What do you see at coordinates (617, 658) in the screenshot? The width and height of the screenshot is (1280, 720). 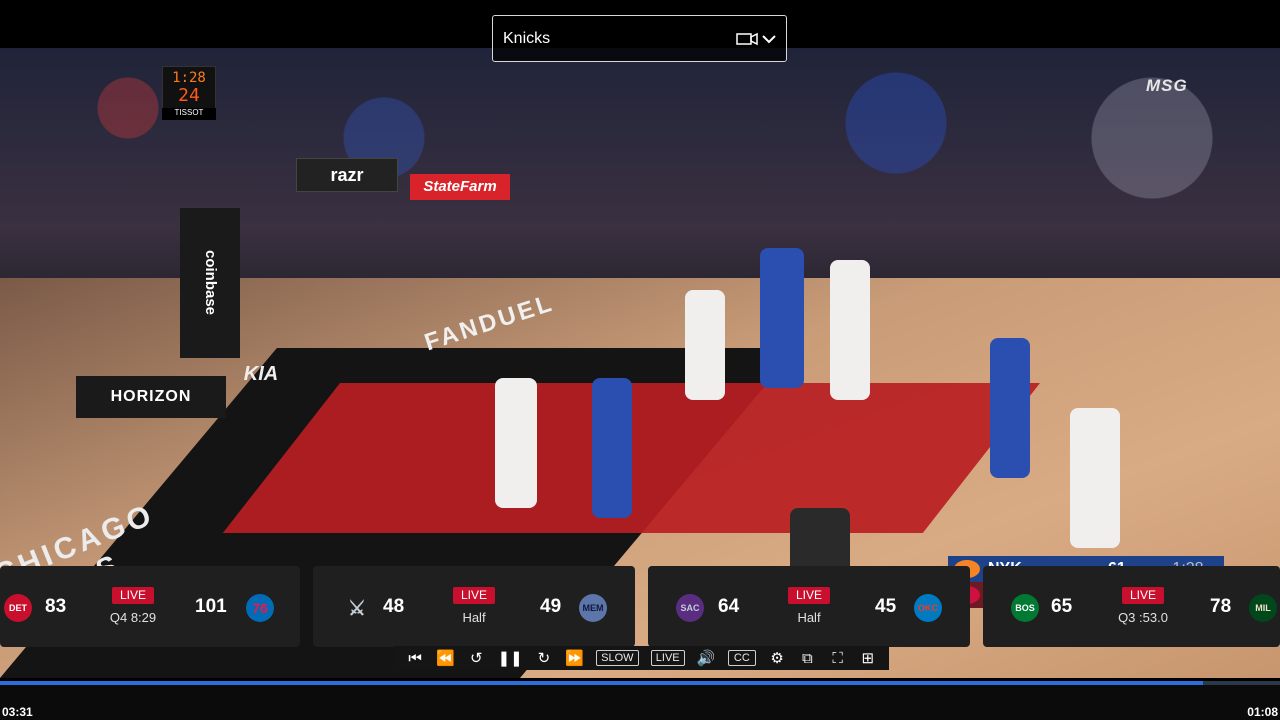 I see `slow-motion-button: SLOW` at bounding box center [617, 658].